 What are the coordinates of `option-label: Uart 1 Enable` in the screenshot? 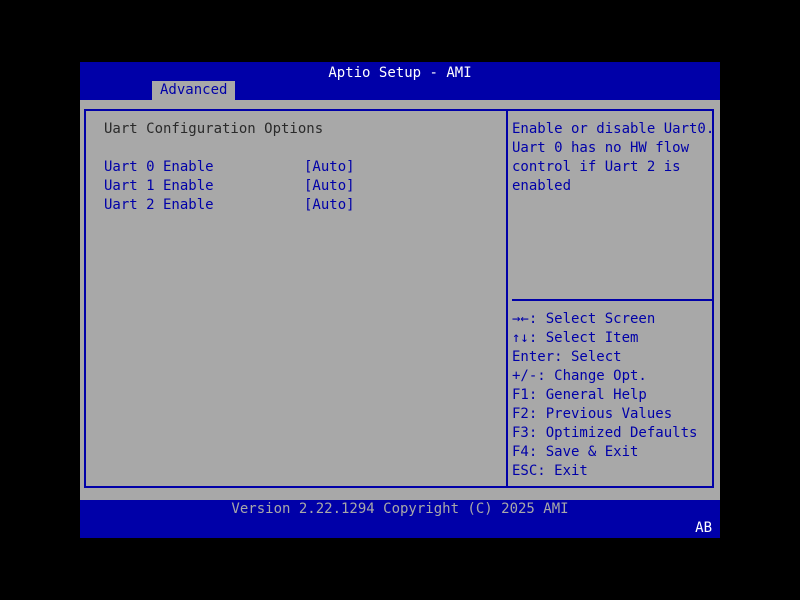 It's located at (159, 186).